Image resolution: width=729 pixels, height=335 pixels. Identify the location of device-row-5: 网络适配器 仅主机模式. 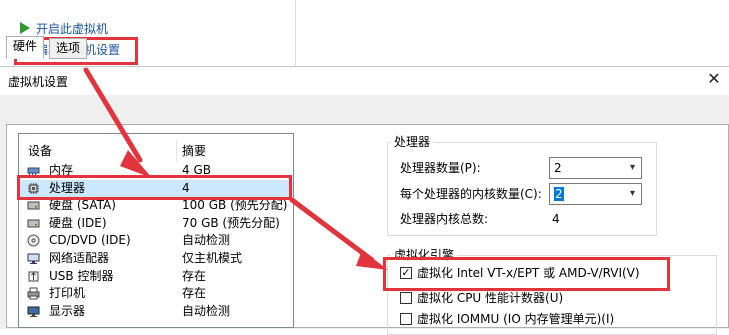
(156, 258).